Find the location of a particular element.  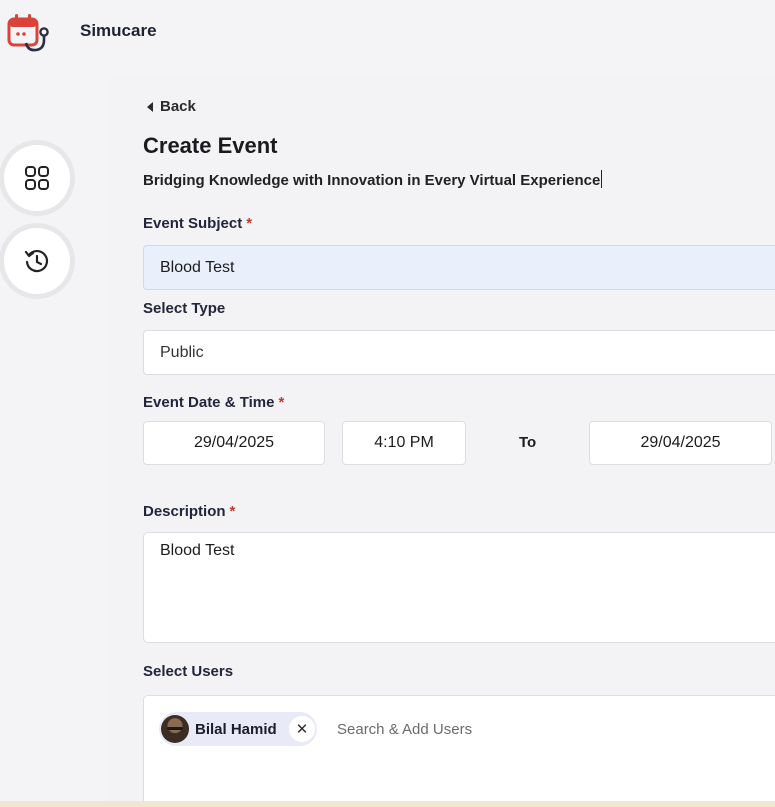

history-clock-icon is located at coordinates (36, 261).